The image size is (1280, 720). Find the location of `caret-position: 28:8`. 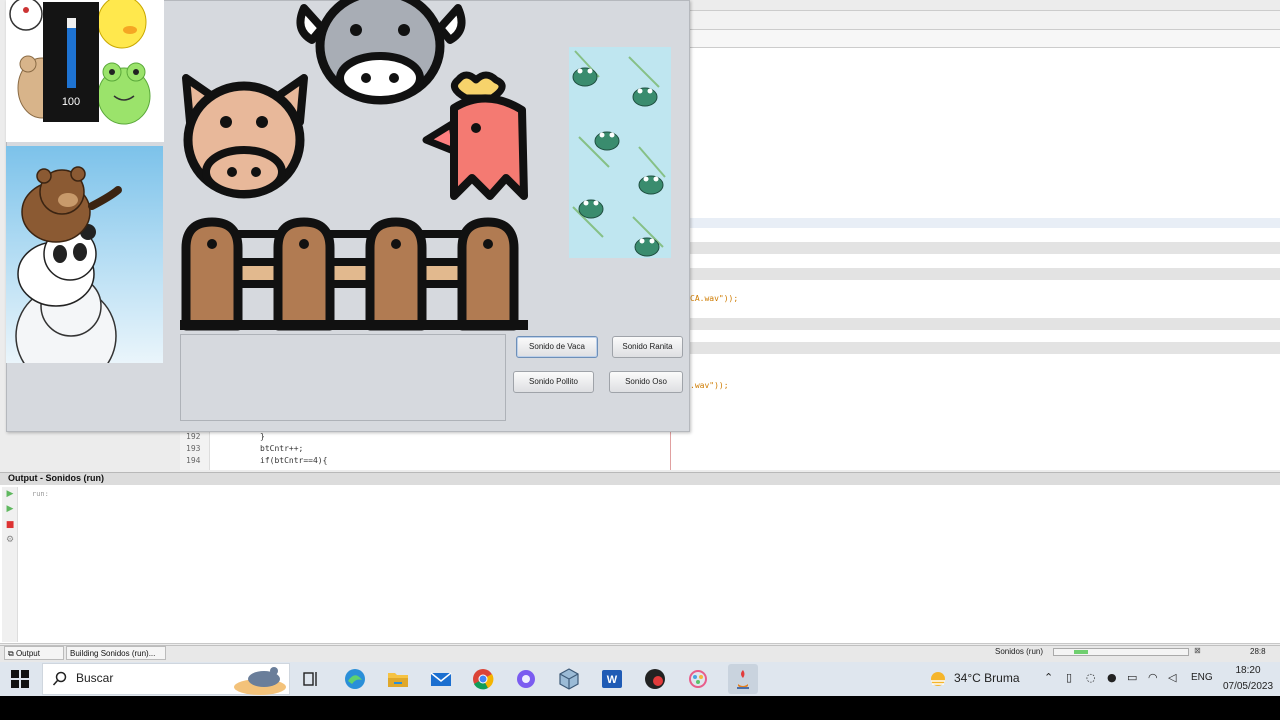

caret-position: 28:8 is located at coordinates (1258, 651).